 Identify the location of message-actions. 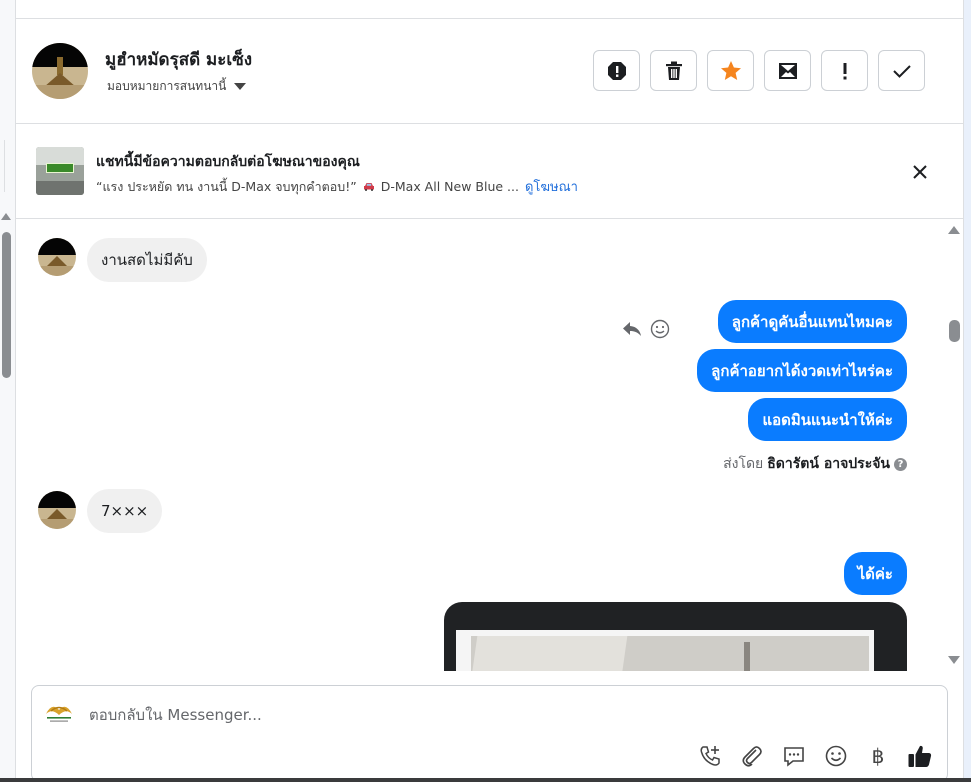
(646, 329).